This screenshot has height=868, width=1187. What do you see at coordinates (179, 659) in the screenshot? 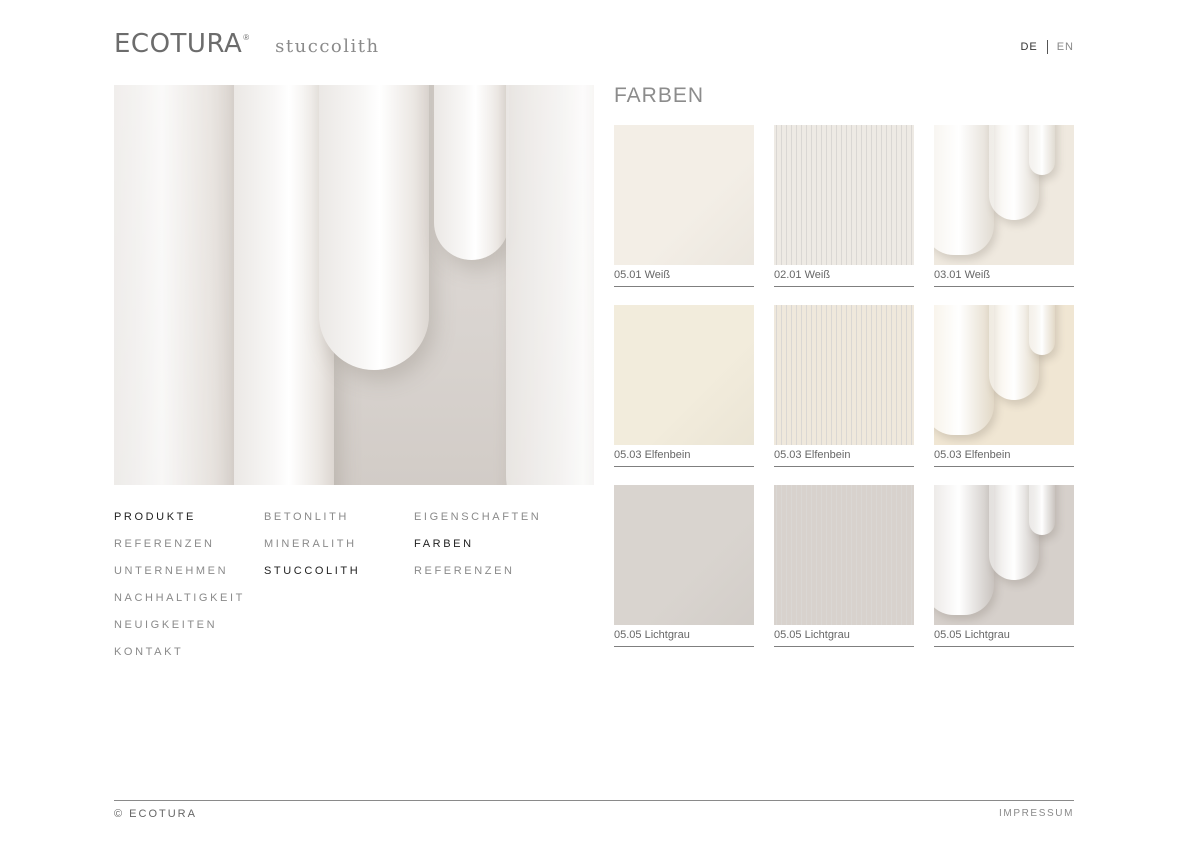
I see `menu-item-kontakt: KONTAKT` at bounding box center [179, 659].